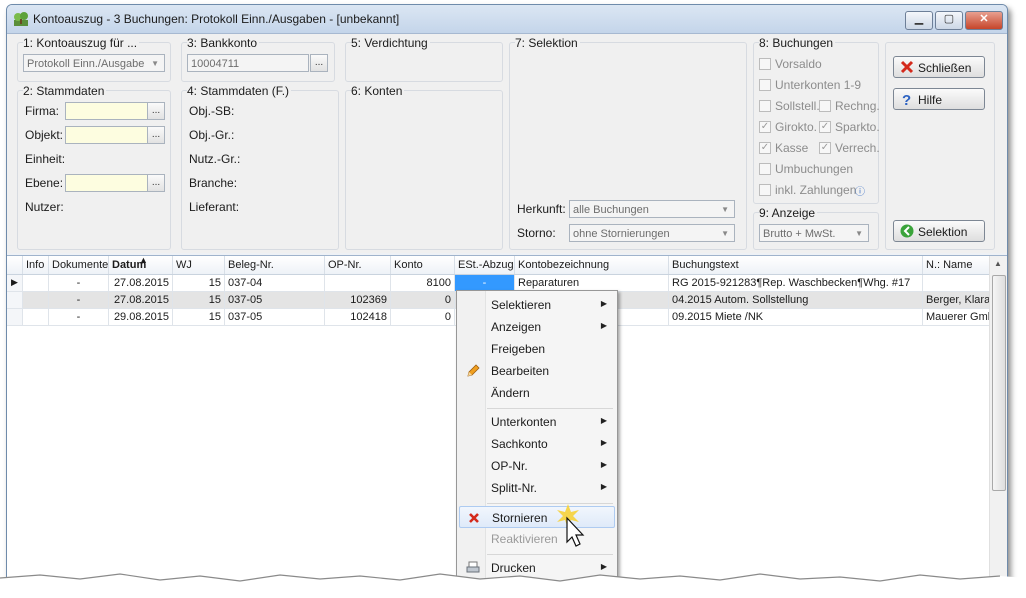 This screenshot has height=598, width=1026. Describe the element at coordinates (537, 371) in the screenshot. I see `menu-item-bearbeiten: Bearbeiten` at that location.